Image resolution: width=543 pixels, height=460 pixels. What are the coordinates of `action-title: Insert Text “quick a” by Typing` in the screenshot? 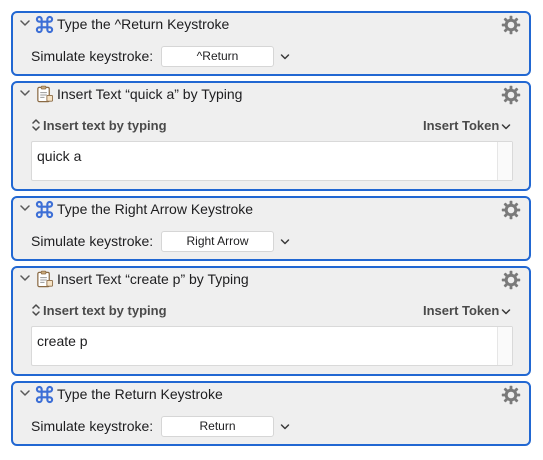 It's located at (150, 94).